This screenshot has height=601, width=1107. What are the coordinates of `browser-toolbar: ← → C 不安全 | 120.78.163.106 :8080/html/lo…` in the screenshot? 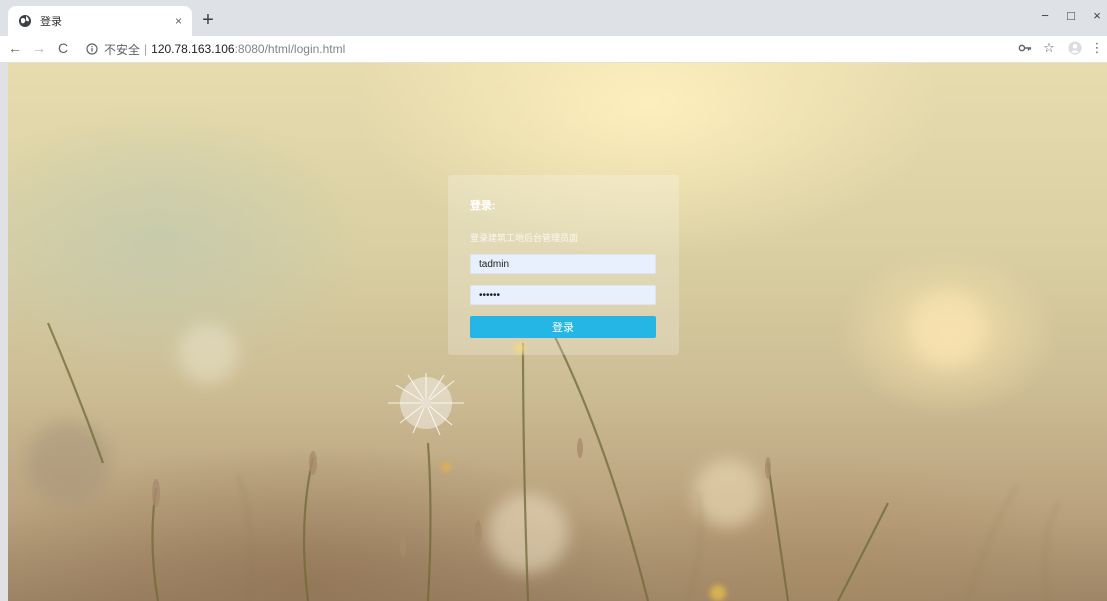 It's located at (553, 49).